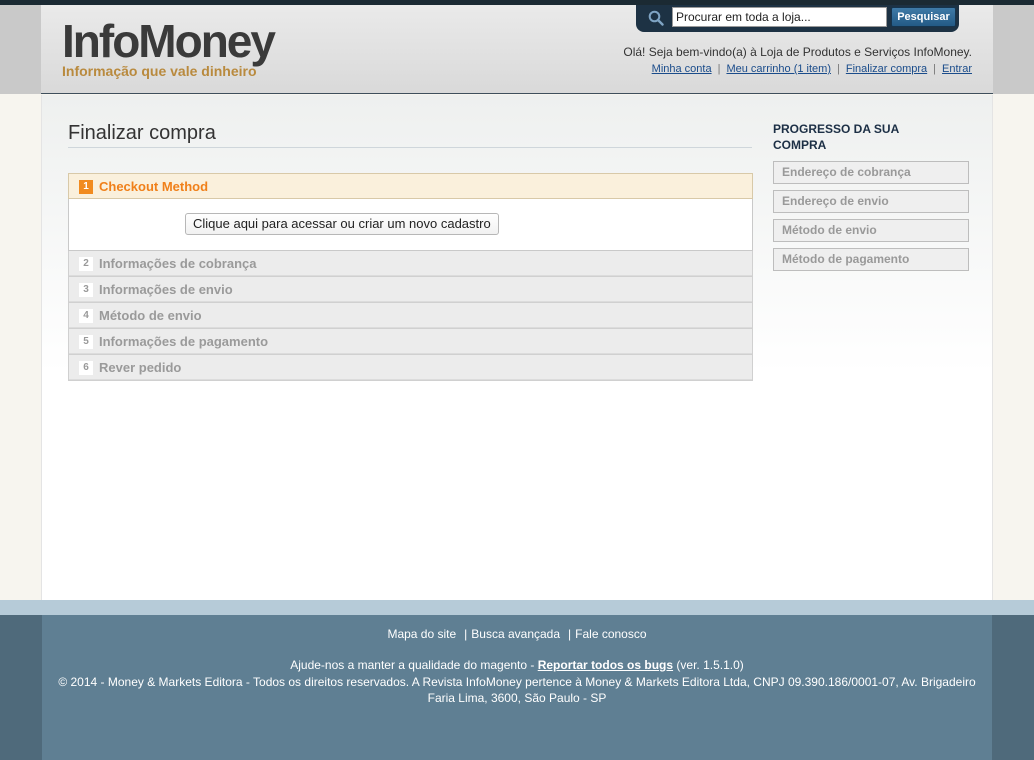  What do you see at coordinates (86, 264) in the screenshot?
I see `step-number: 2` at bounding box center [86, 264].